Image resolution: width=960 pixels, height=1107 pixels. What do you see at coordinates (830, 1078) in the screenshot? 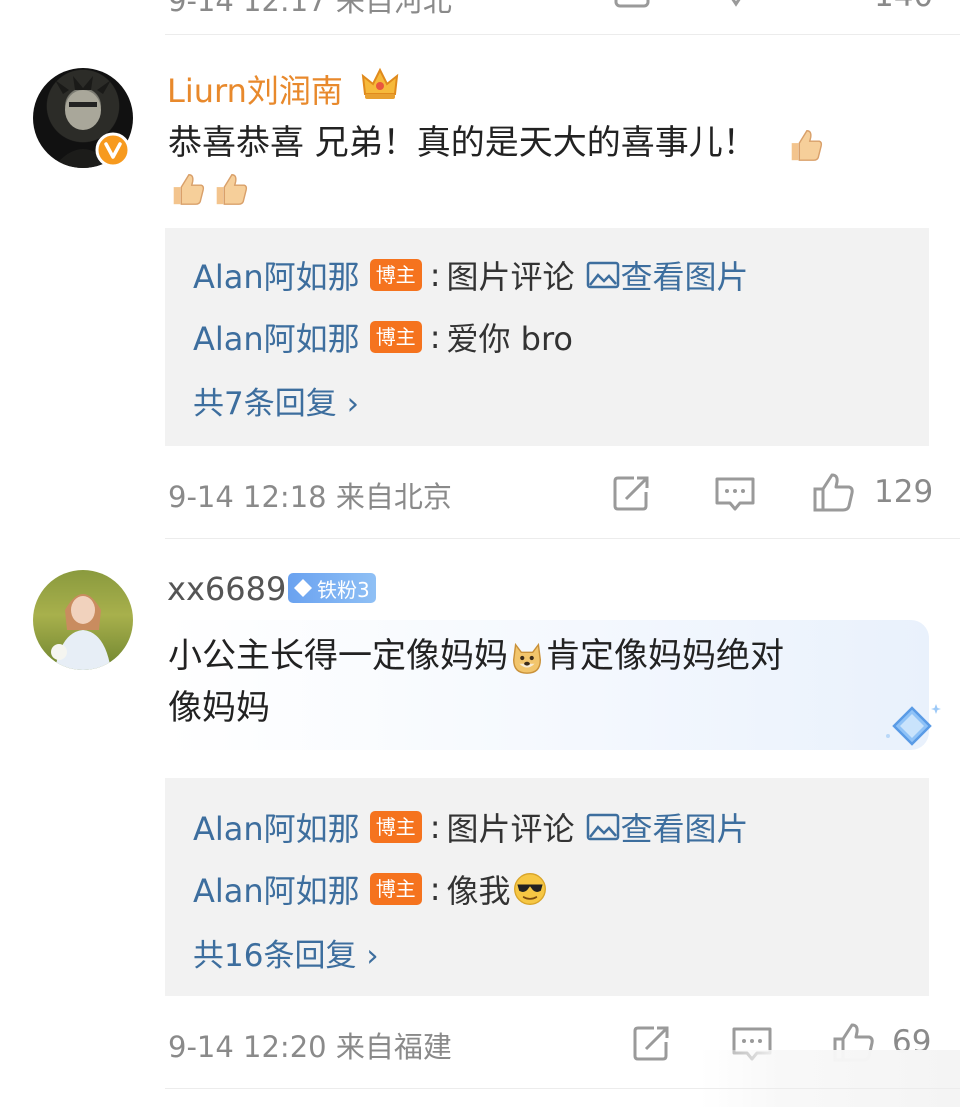
I see `watermark-overlay` at bounding box center [830, 1078].